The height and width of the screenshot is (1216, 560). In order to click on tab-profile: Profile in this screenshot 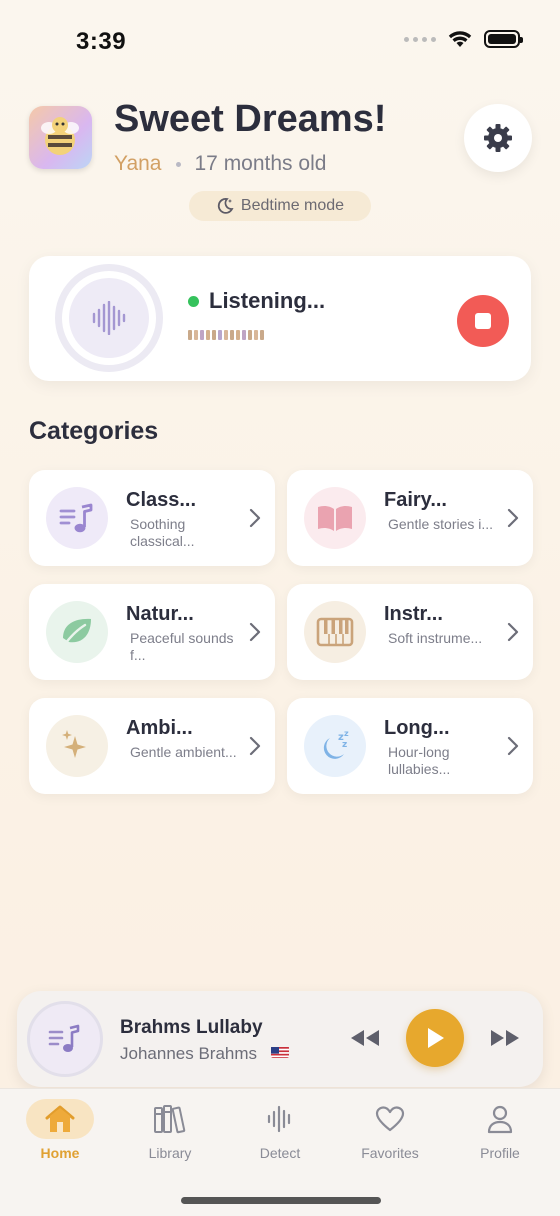, I will do `click(500, 1130)`.